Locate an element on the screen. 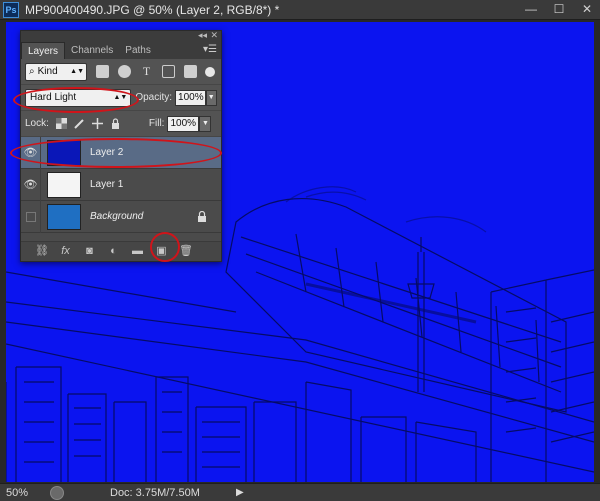 The width and height of the screenshot is (600, 501). opacity-label: Opacity: is located at coordinates (154, 97).